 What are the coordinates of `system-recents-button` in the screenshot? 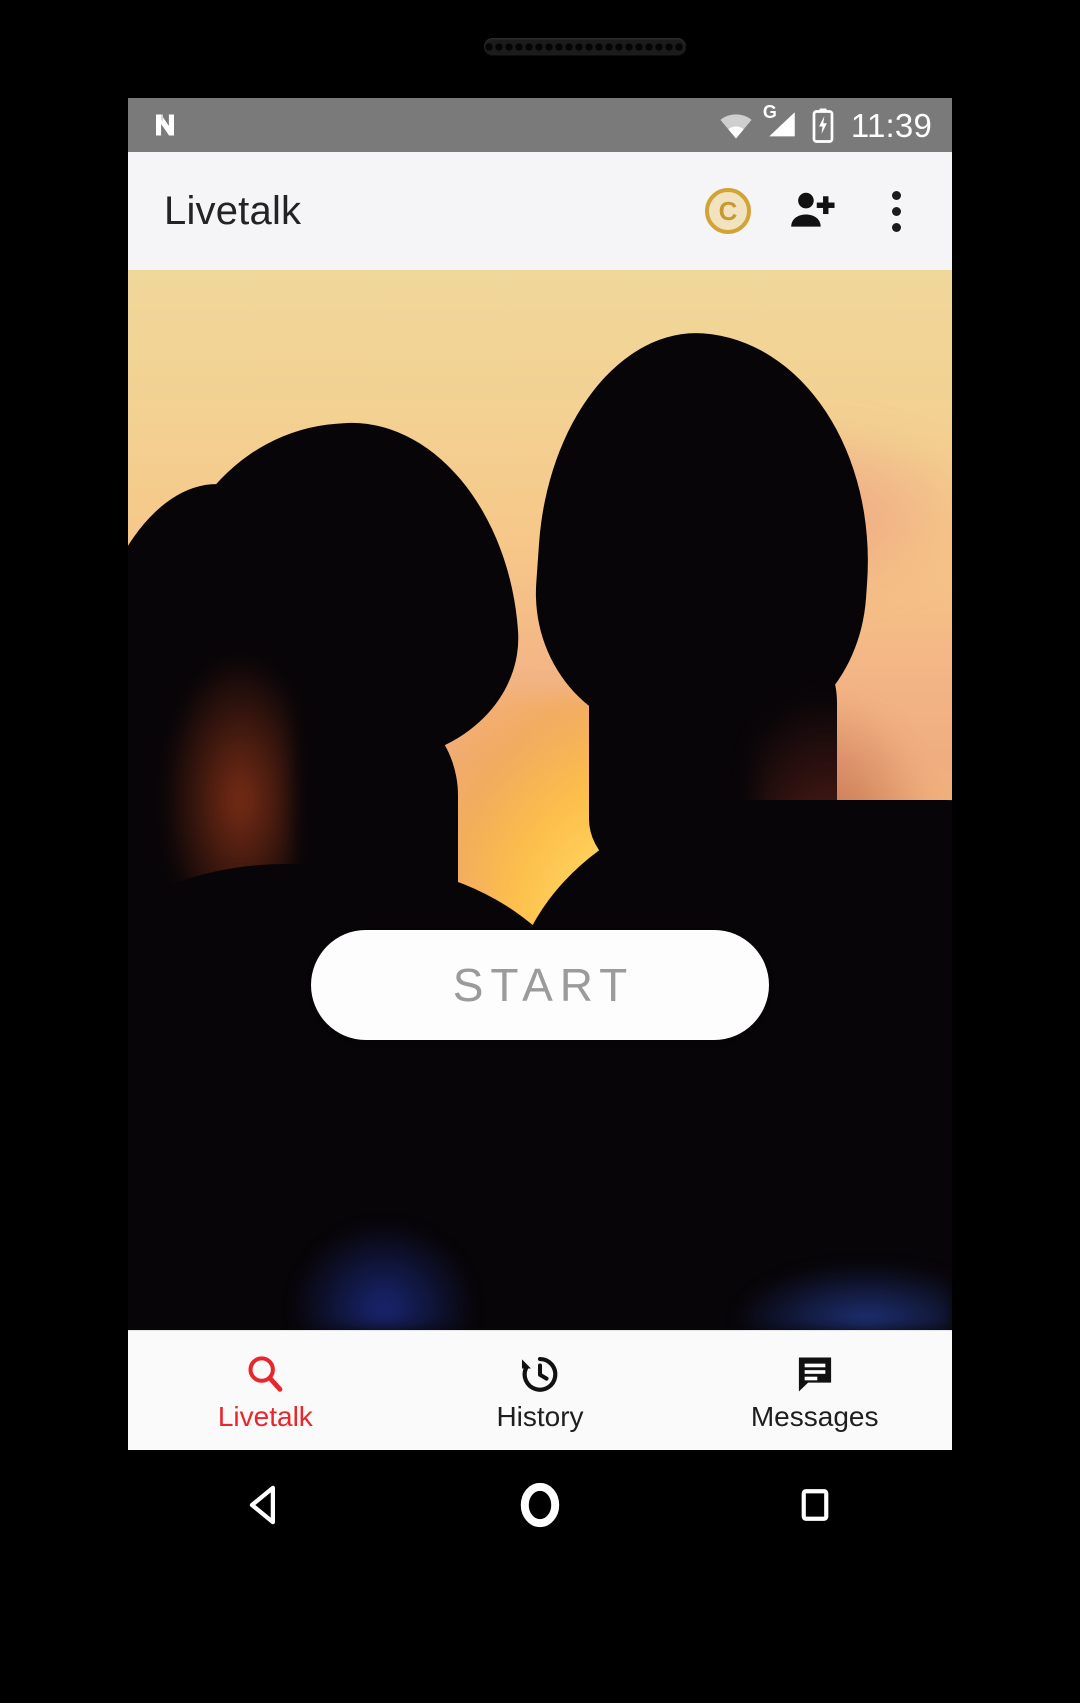 It's located at (815, 1505).